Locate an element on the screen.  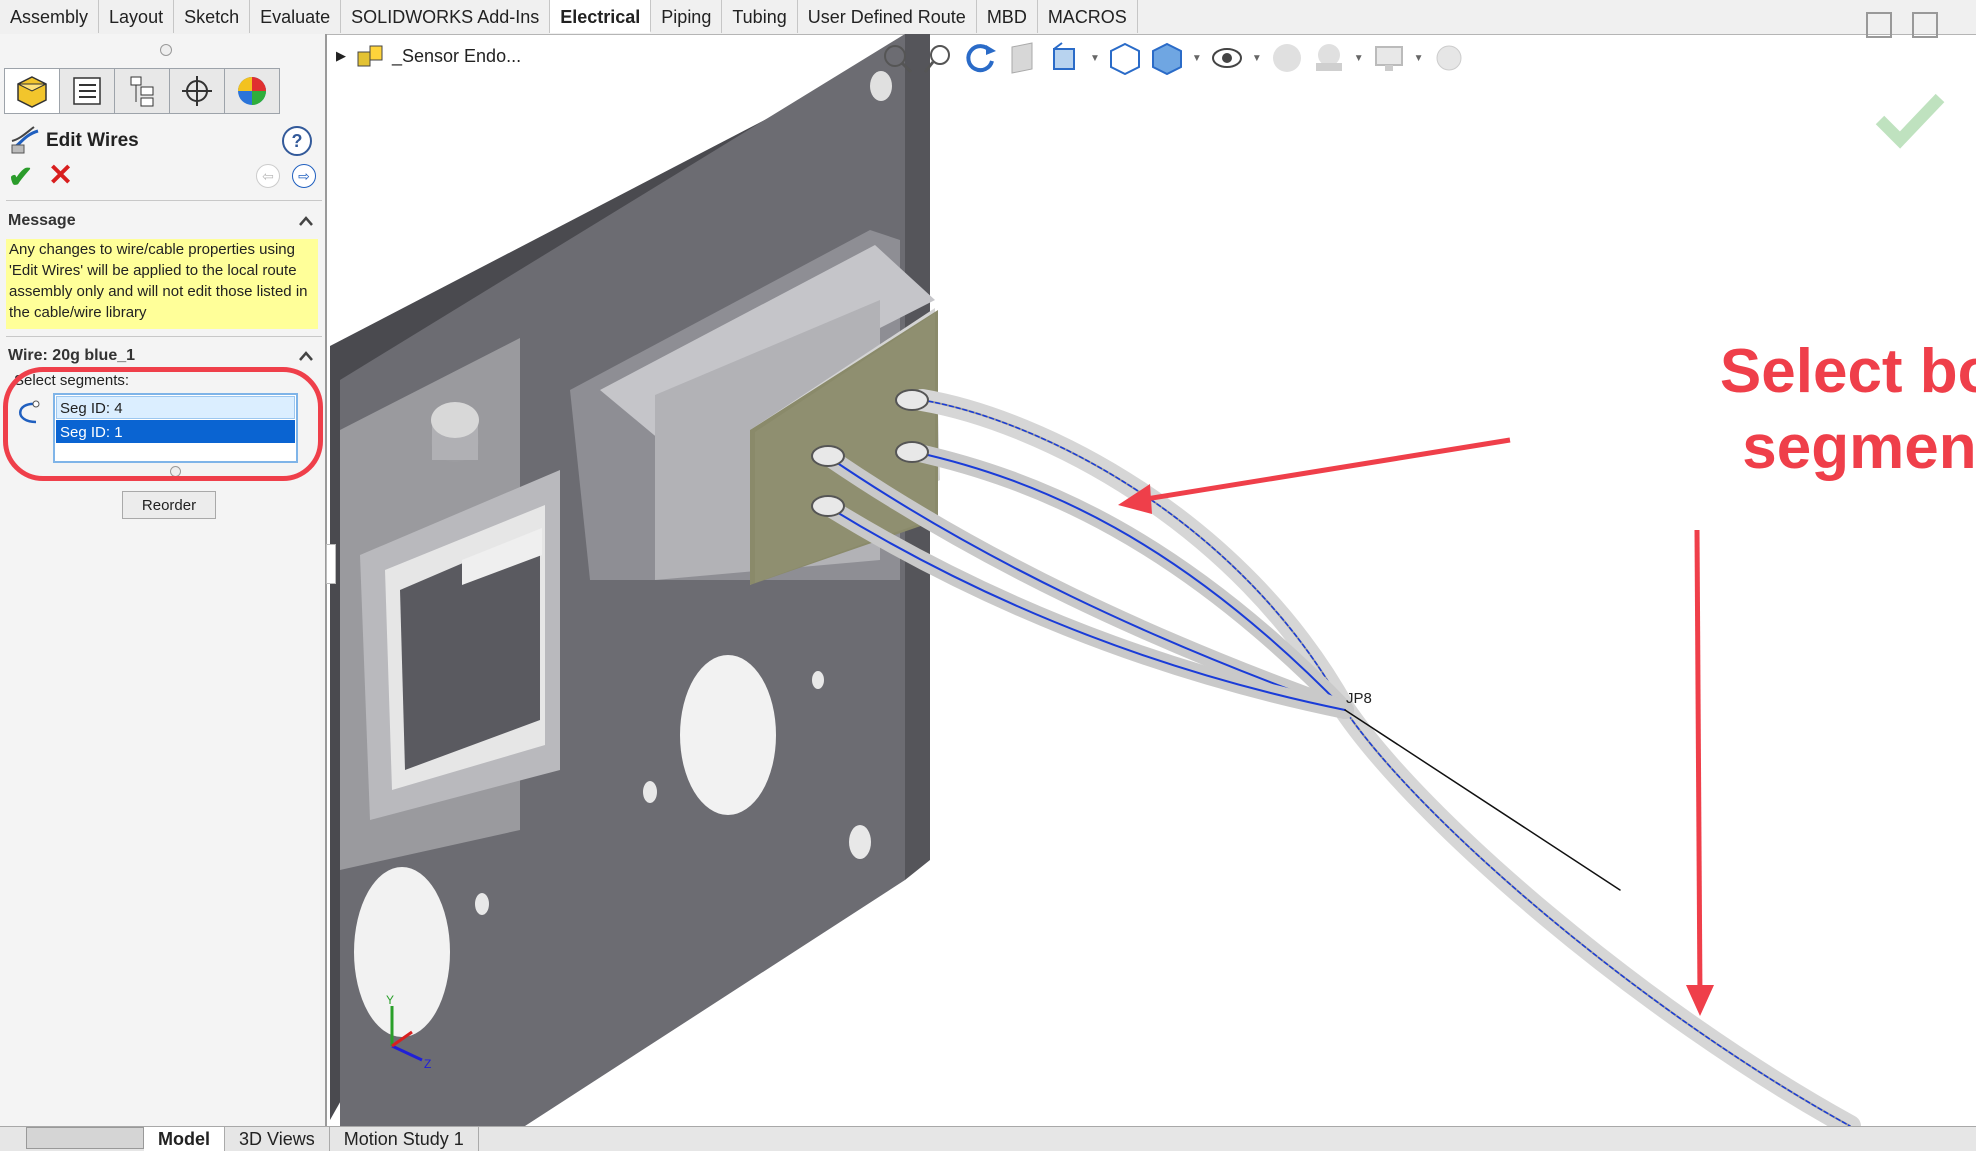
tab-display-manager is located at coordinates (252, 91).